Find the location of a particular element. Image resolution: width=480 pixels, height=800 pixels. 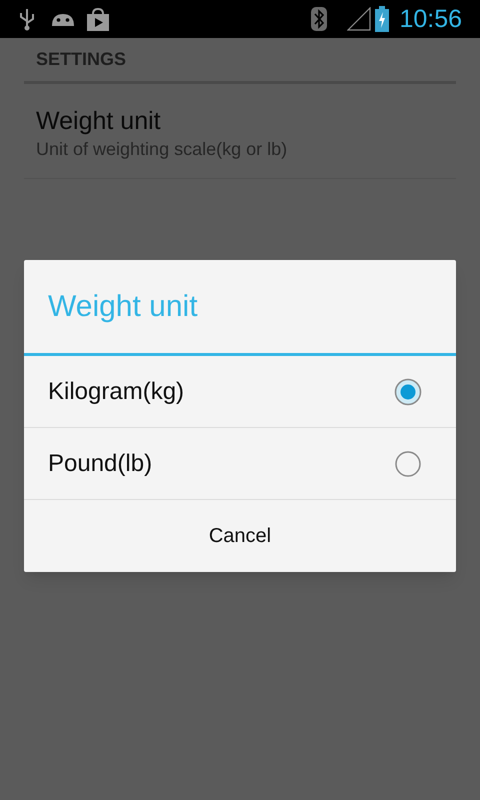

section-header: SETTINGS is located at coordinates (240, 61).